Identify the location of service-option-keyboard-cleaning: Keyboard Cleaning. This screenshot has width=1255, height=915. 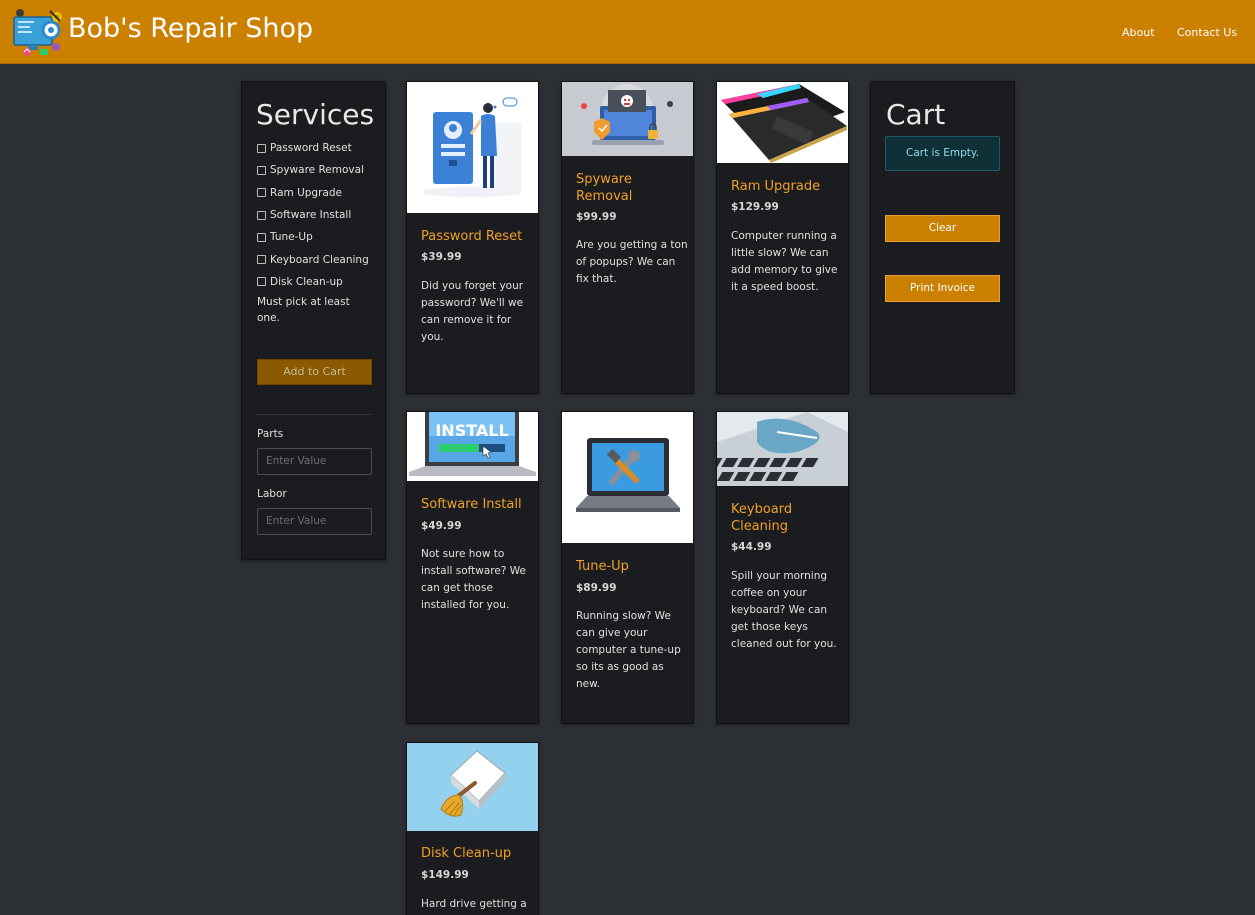
(313, 259).